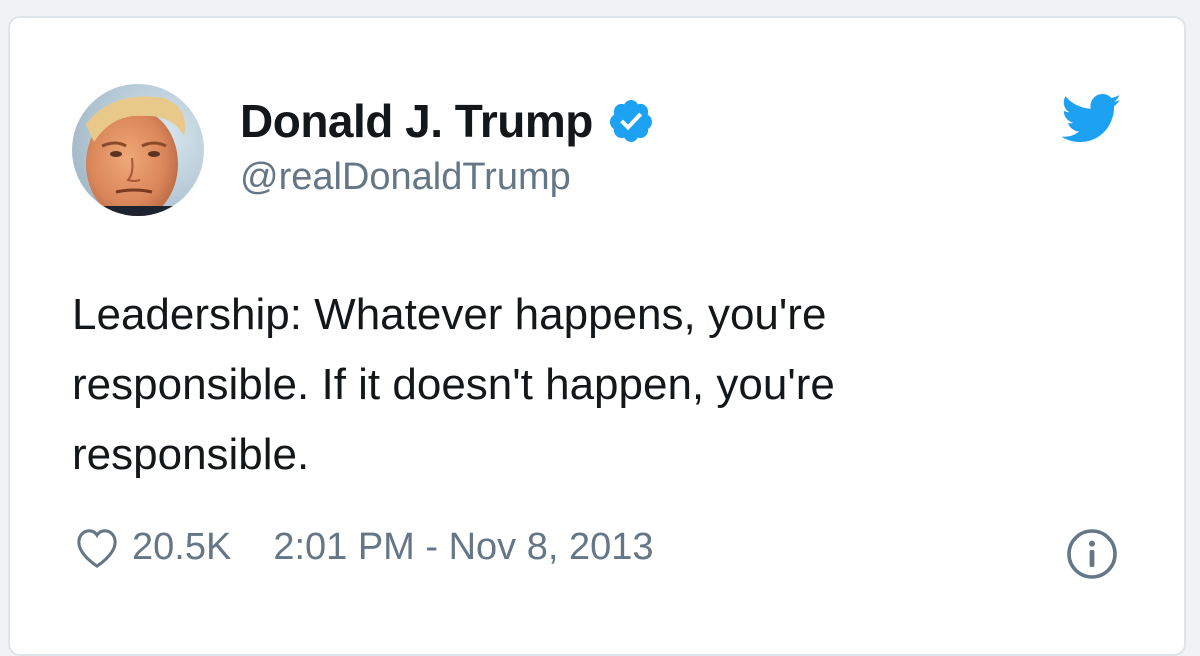  What do you see at coordinates (181, 547) in the screenshot?
I see `like-count: 20.5K` at bounding box center [181, 547].